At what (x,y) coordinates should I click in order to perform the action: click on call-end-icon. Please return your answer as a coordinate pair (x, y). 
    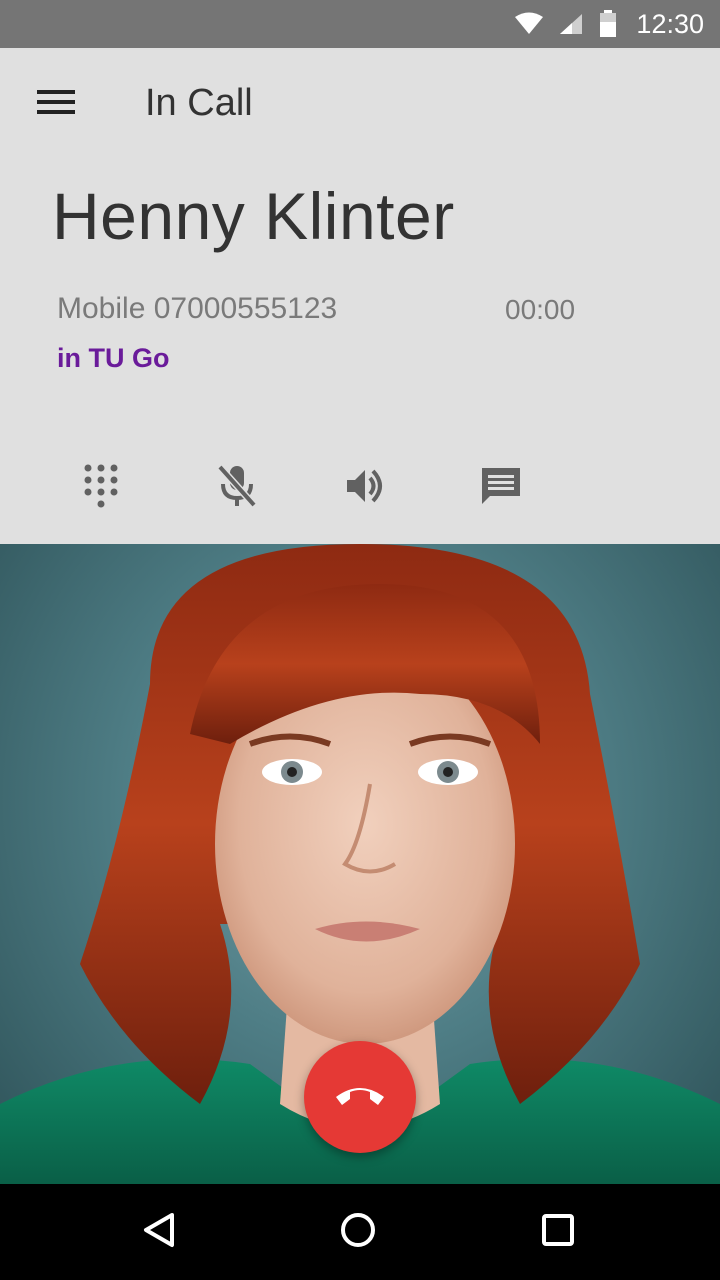
    Looking at the image, I should click on (360, 1097).